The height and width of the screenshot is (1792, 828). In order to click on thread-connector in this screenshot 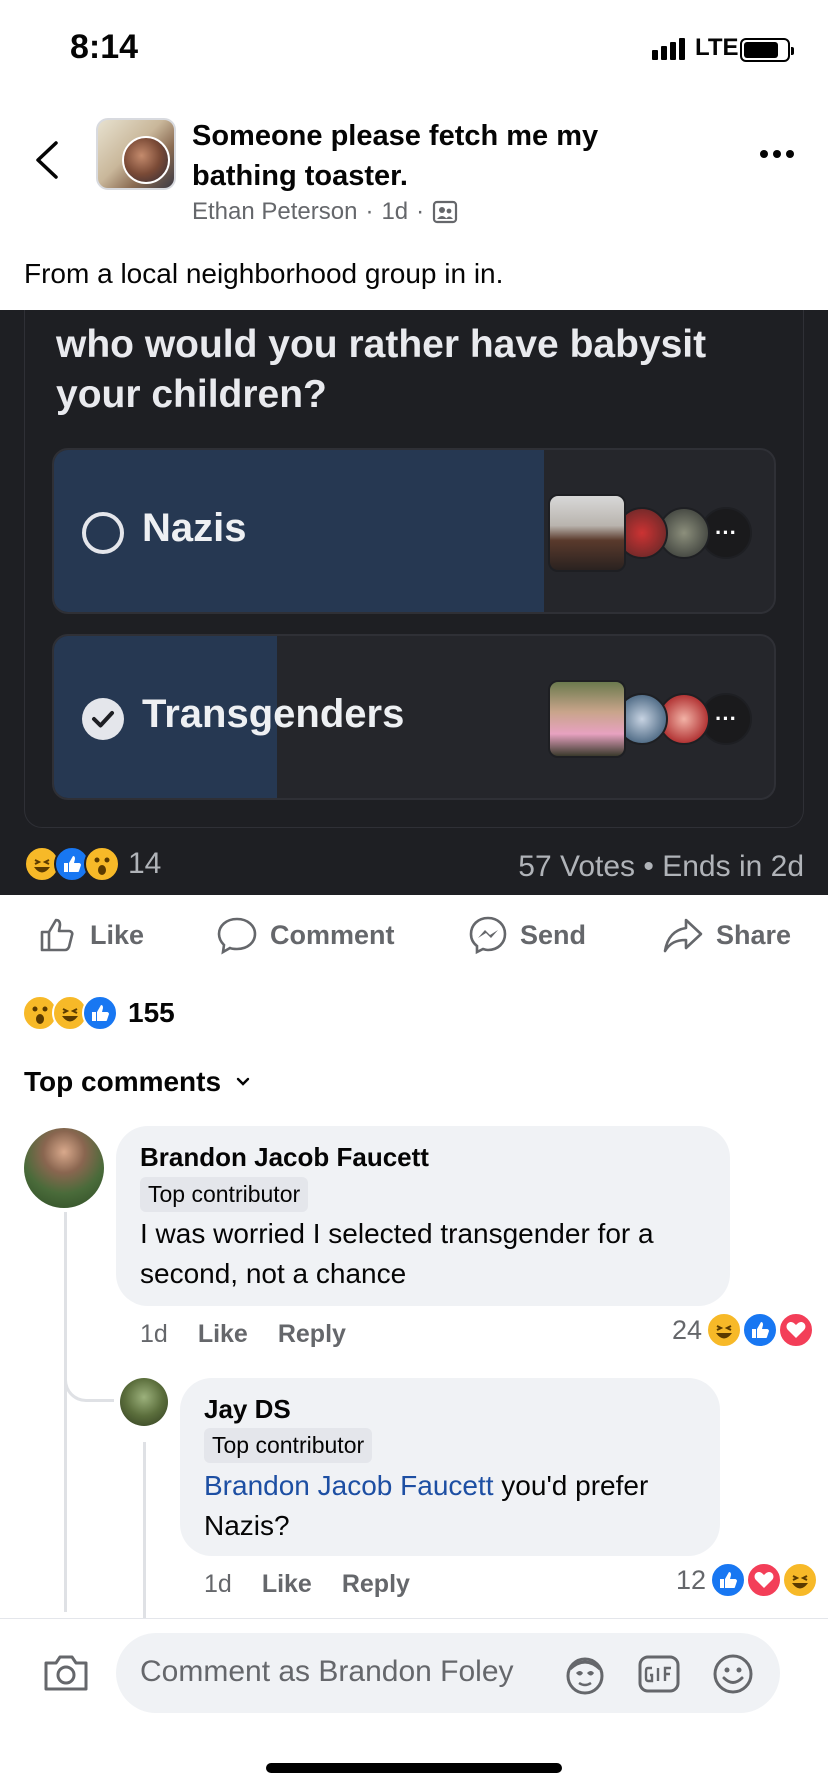, I will do `click(89, 1371)`.